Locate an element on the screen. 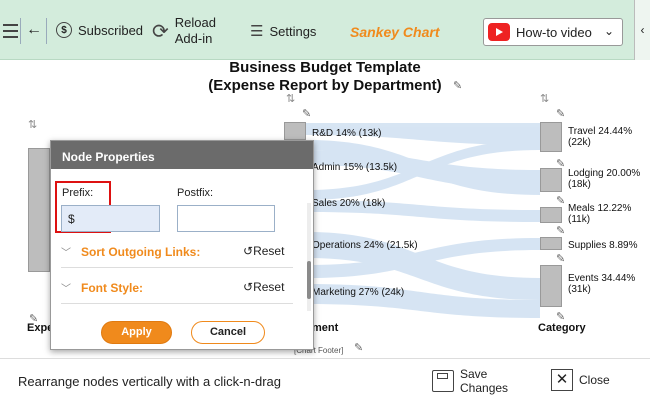 The height and width of the screenshot is (414, 650). node-label-supplies: Supplies 8.89% is located at coordinates (603, 245).